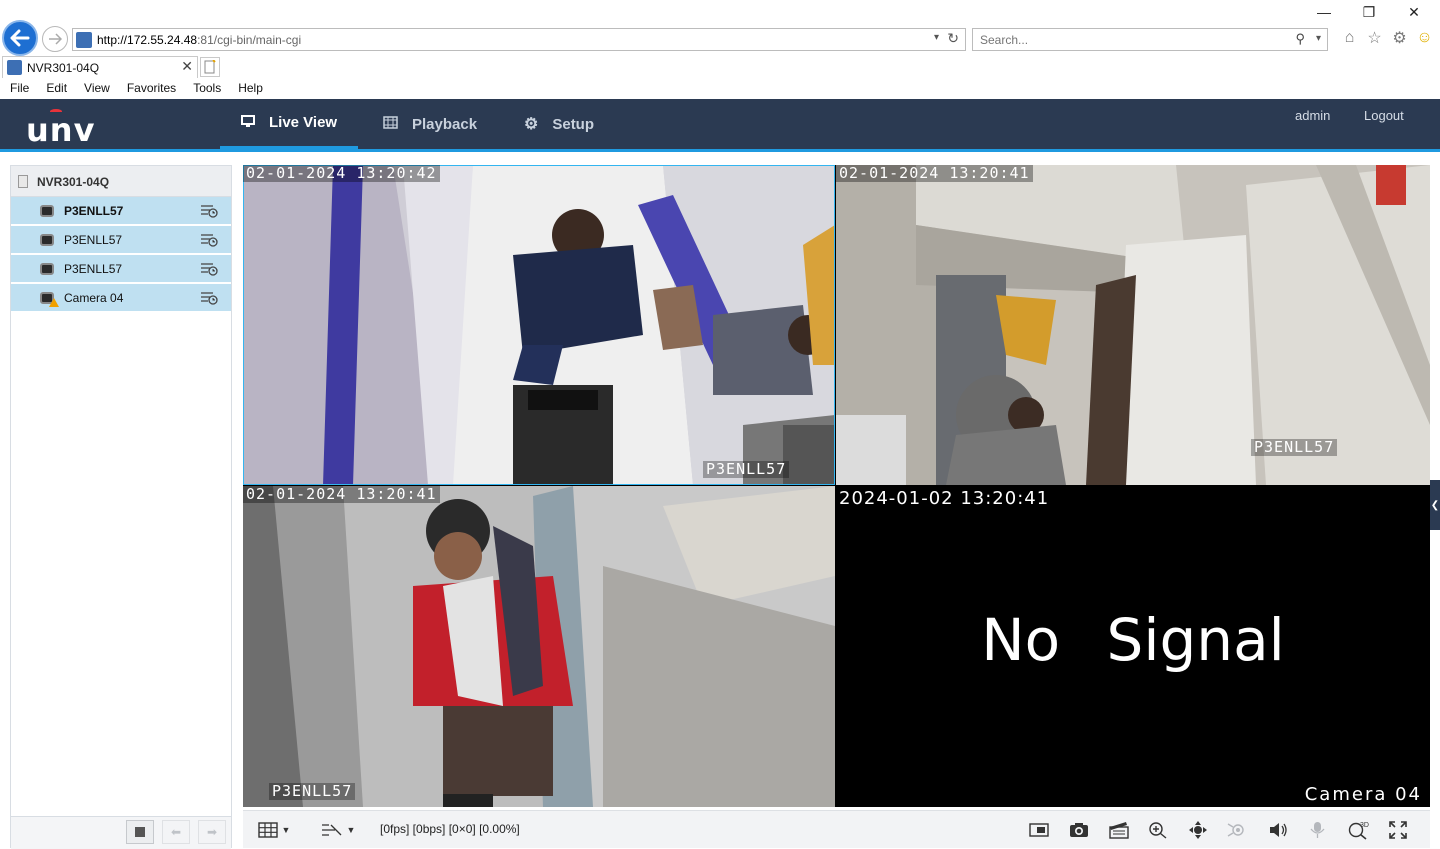 This screenshot has width=1440, height=849. I want to click on logo-text: unv, so click(61, 130).